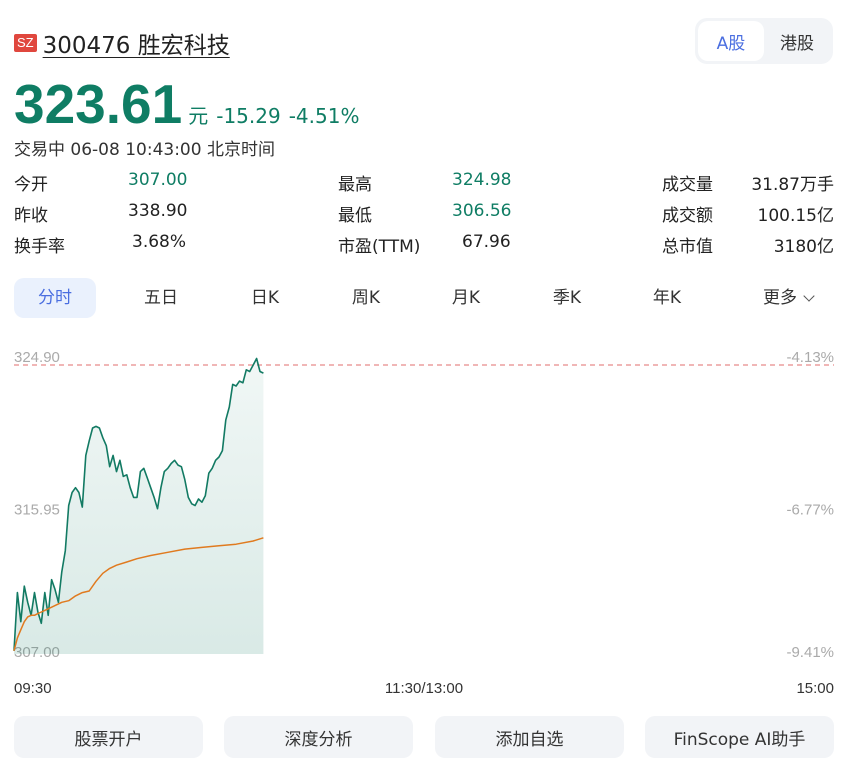 Image resolution: width=855 pixels, height=775 pixels. What do you see at coordinates (25, 43) in the screenshot?
I see `exchange-badge: SZ` at bounding box center [25, 43].